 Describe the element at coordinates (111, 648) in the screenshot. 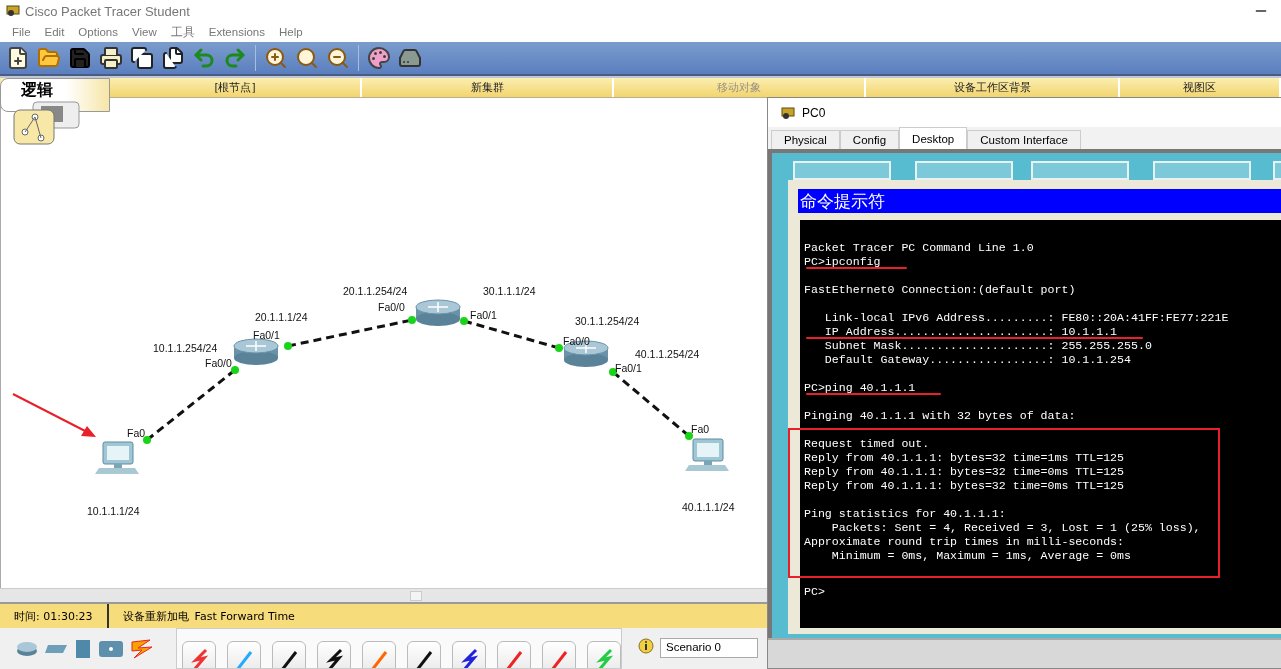

I see `wireless-category-icon` at that location.